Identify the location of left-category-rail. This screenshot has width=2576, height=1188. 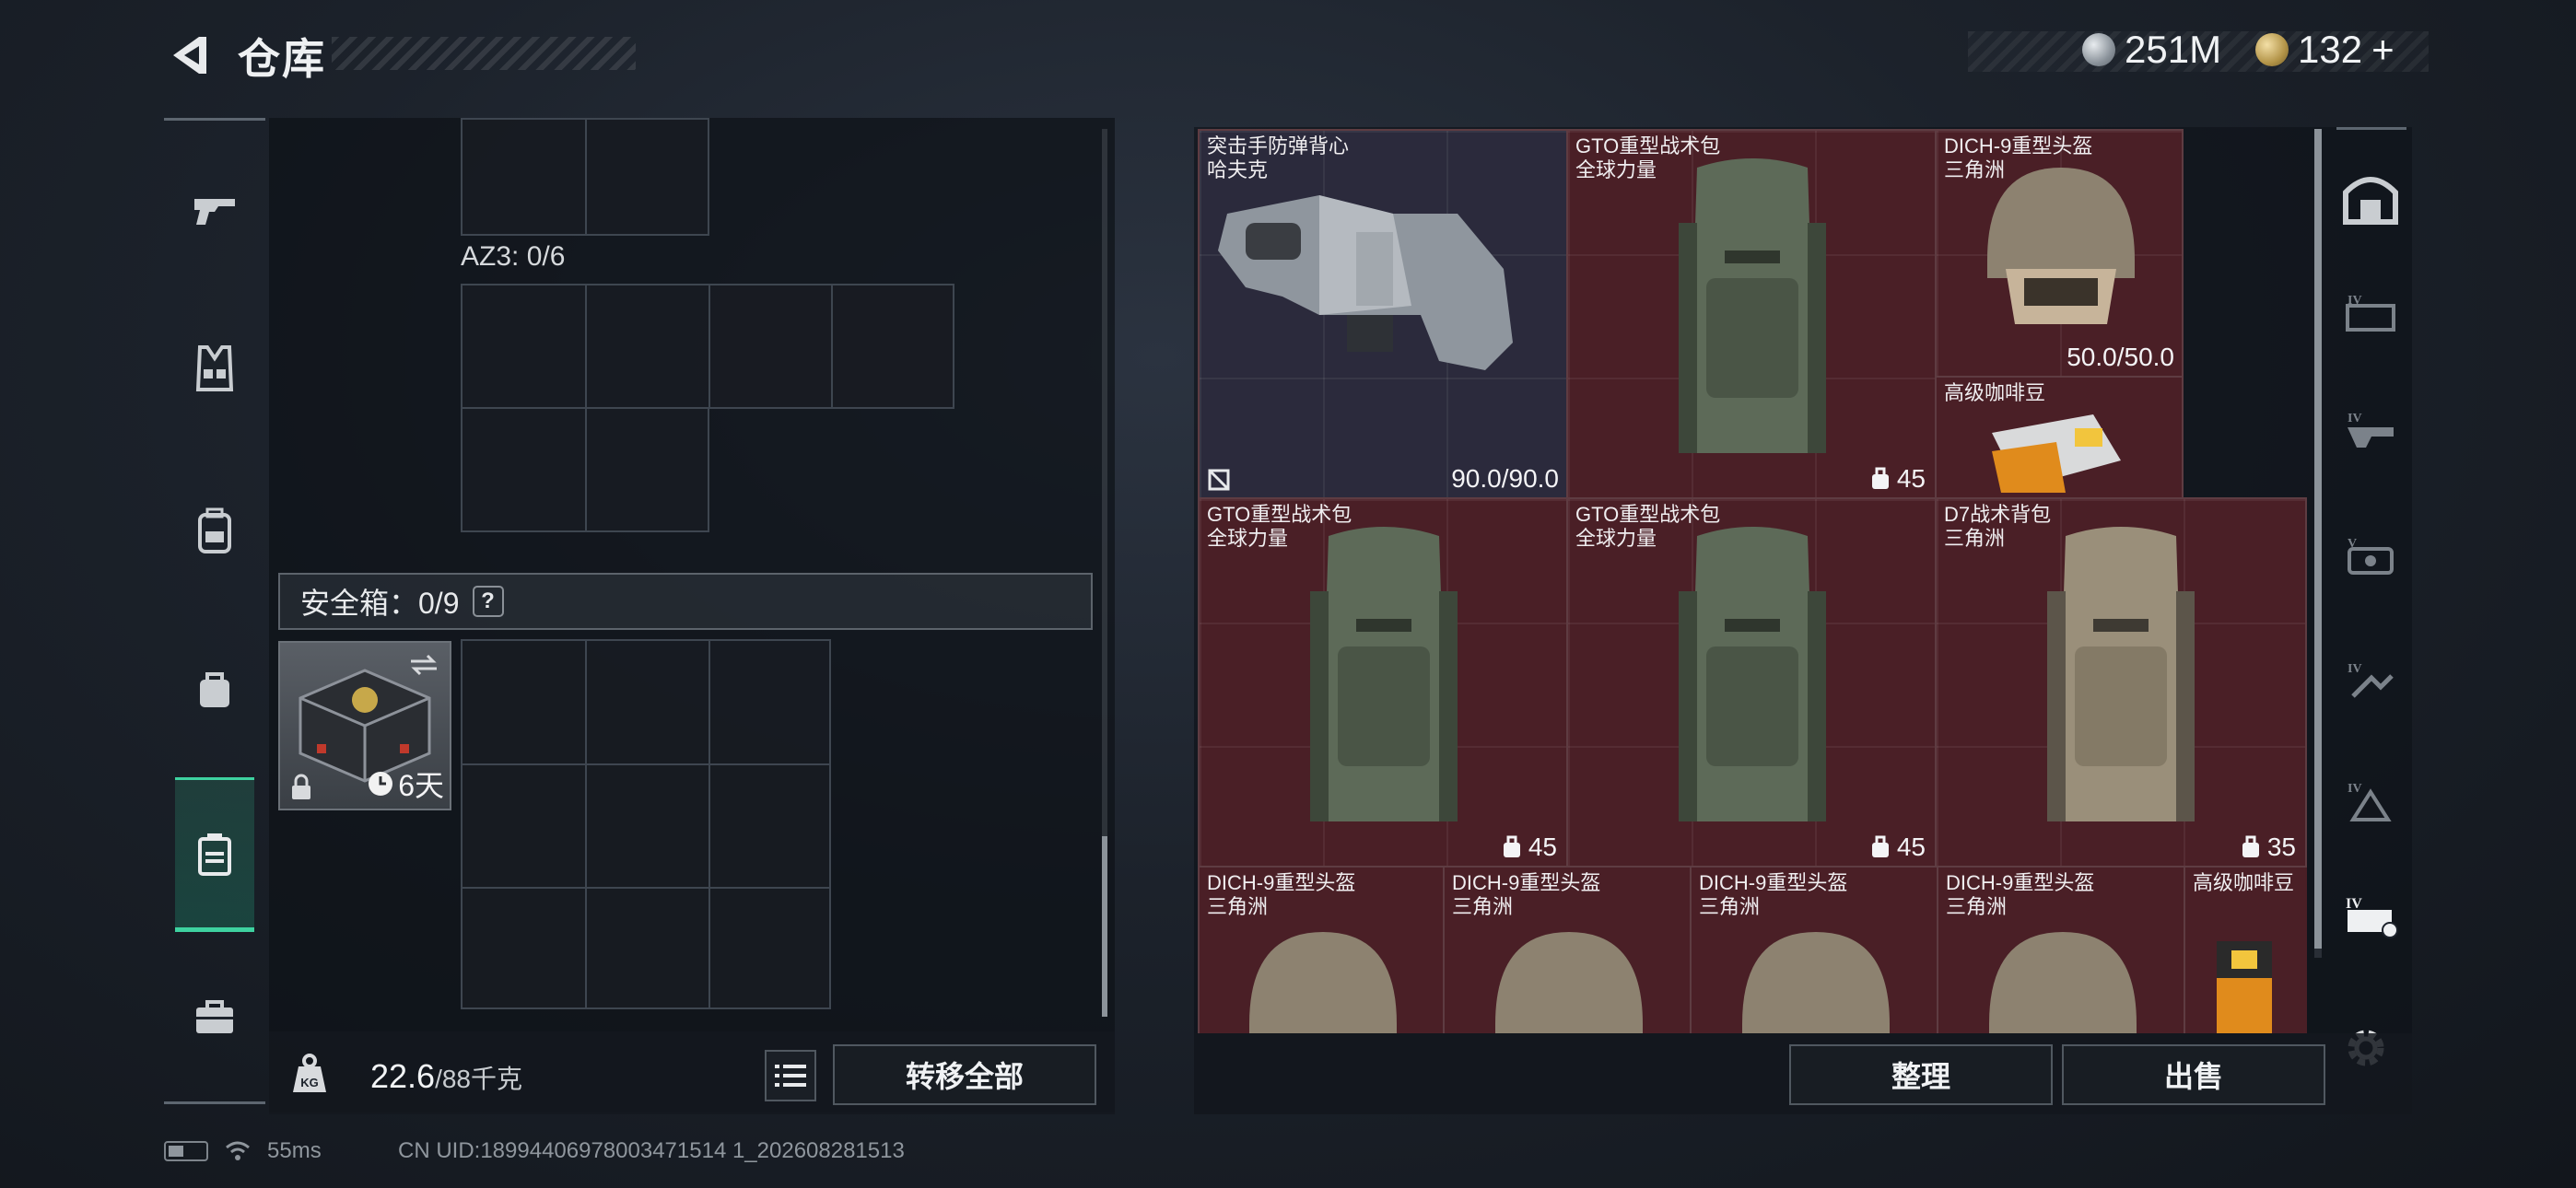
(214, 611).